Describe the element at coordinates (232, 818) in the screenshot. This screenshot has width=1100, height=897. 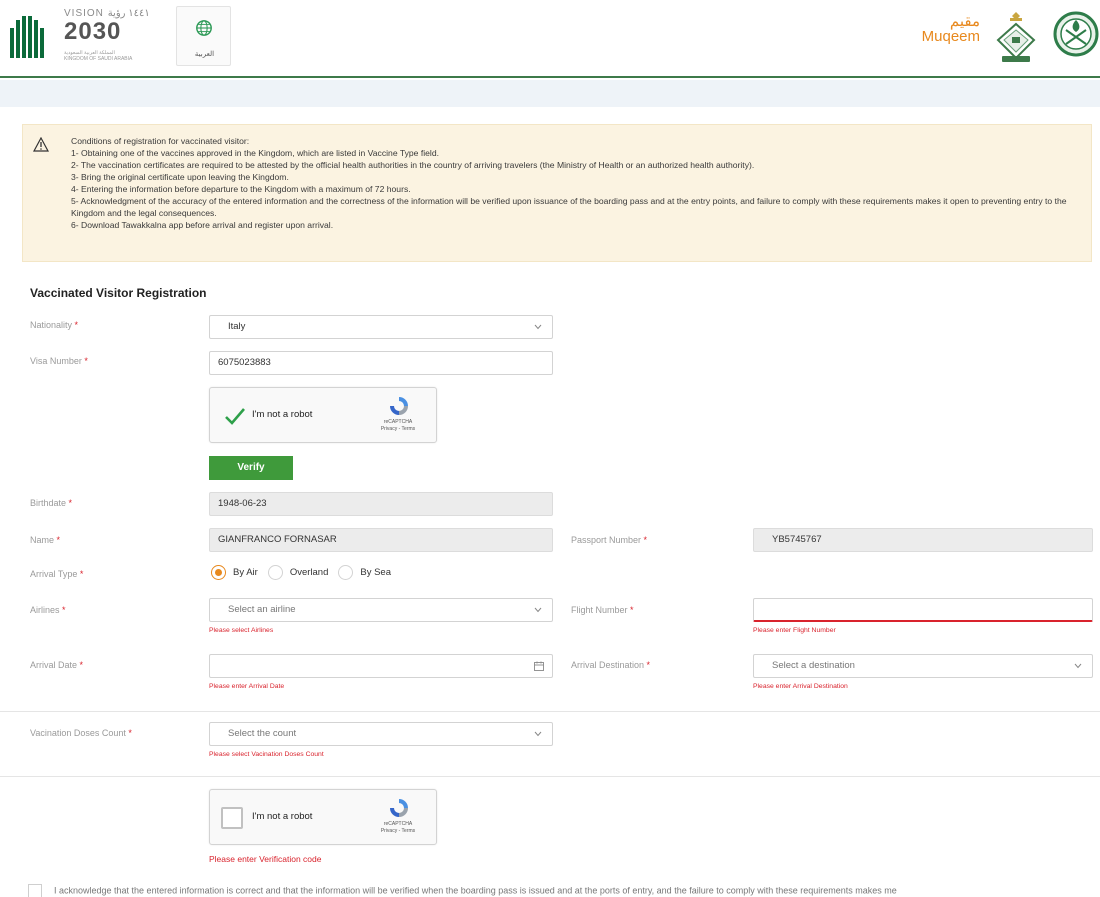
I see `recaptcha-checkbox` at that location.